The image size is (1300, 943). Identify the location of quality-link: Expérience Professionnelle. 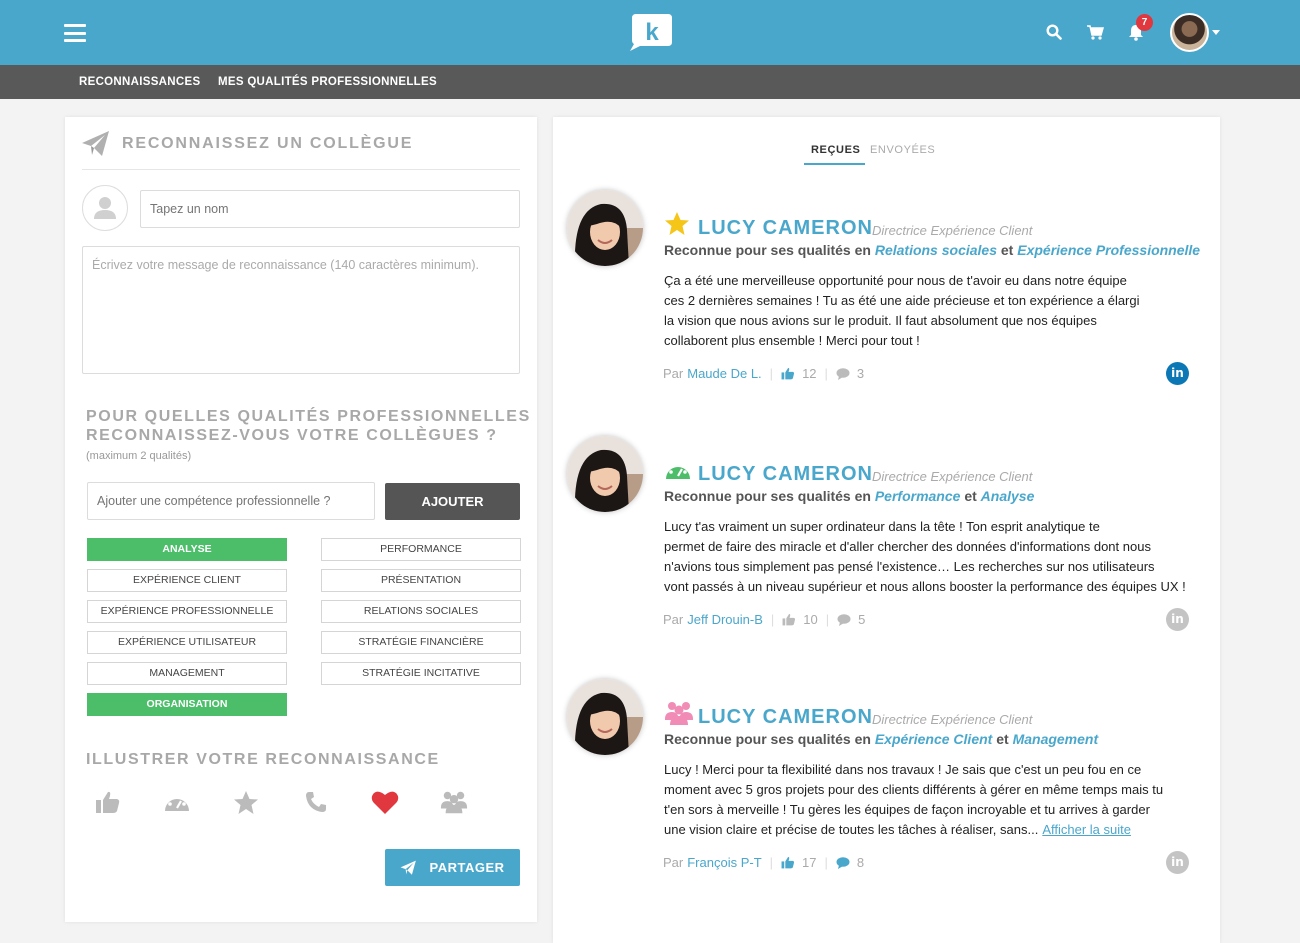
(1108, 250).